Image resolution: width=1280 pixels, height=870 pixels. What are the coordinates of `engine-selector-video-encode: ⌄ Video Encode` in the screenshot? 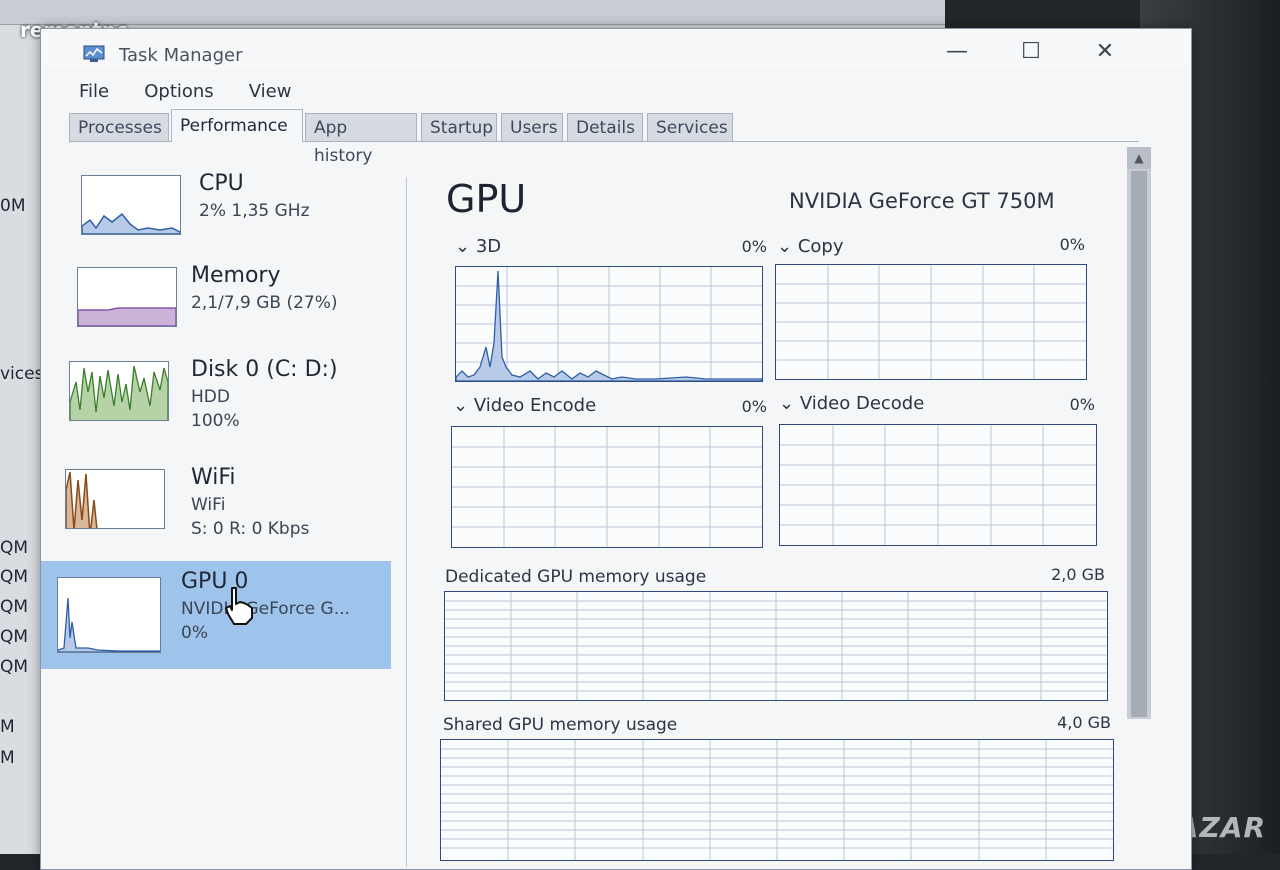 It's located at (524, 405).